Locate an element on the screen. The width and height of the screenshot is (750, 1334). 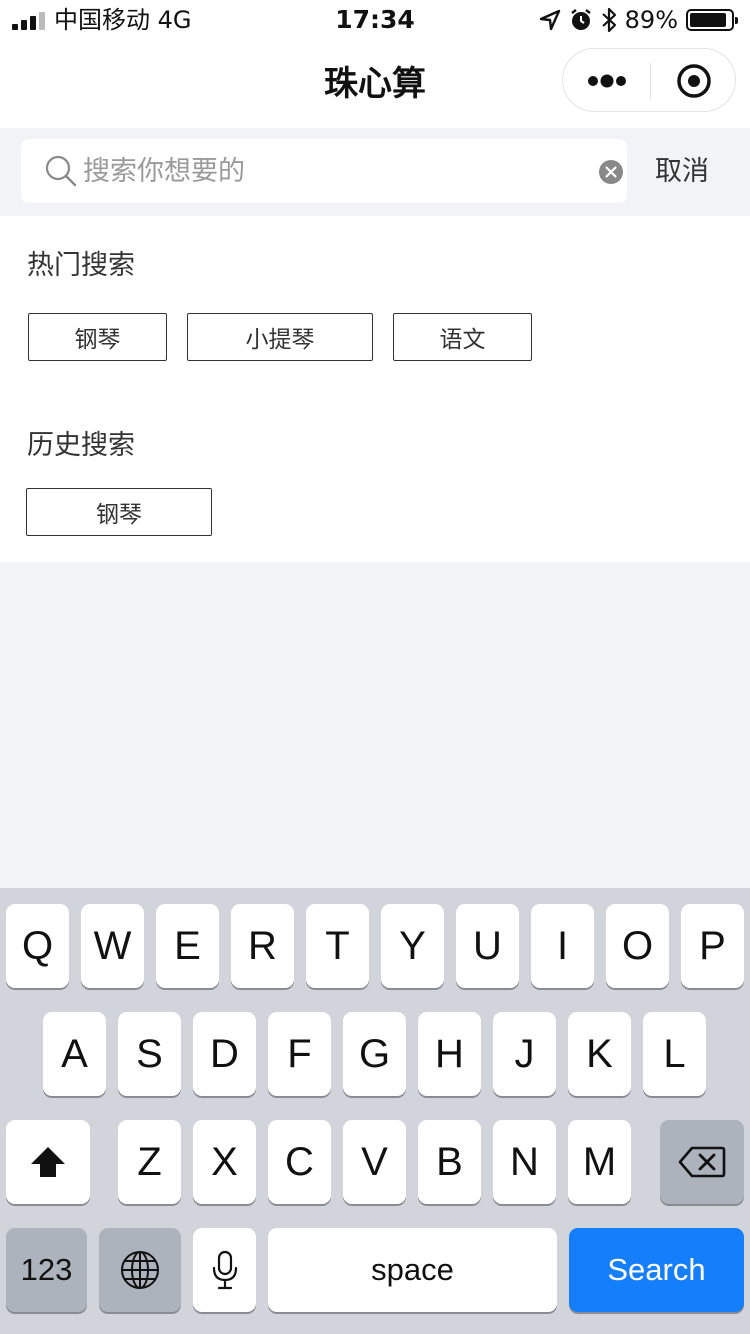
mini-program-capsule is located at coordinates (649, 80).